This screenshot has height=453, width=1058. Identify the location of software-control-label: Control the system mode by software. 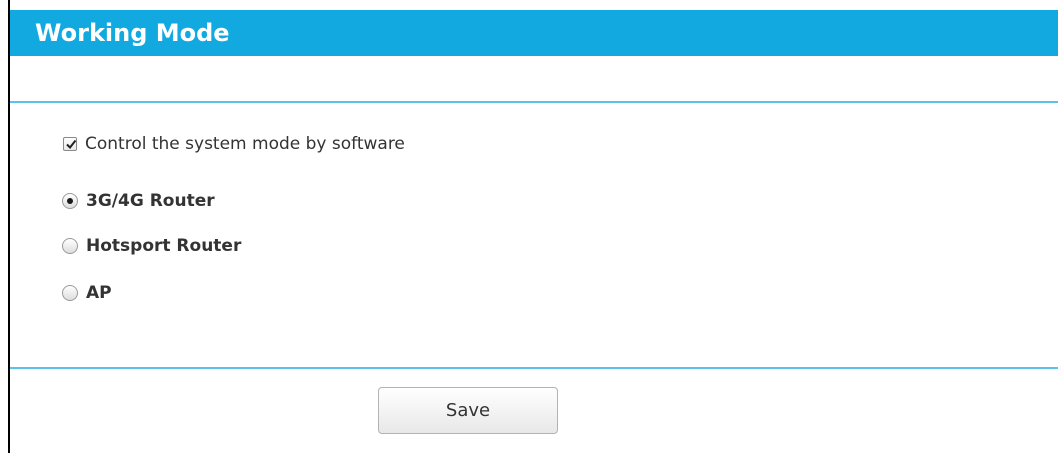
(245, 144).